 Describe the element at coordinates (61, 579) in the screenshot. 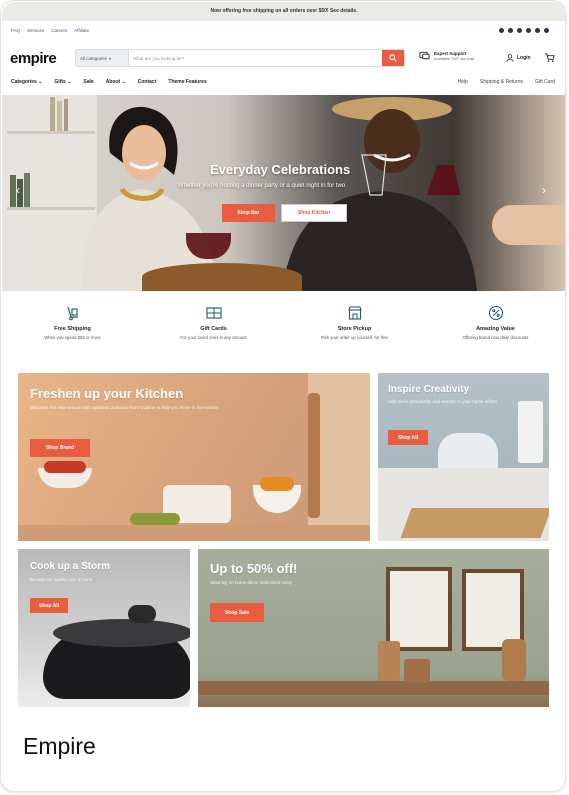

I see `storm-subtitle: Browse our quality pots & pans` at that location.